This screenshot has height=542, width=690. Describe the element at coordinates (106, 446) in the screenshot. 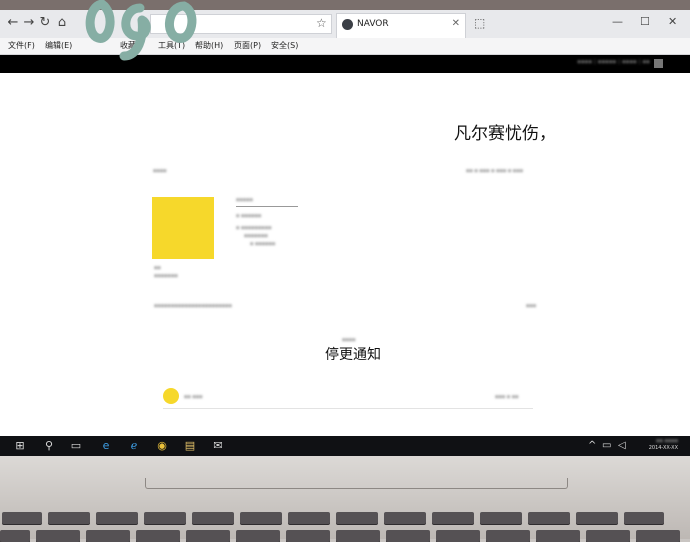

I see `edge-icon: e` at that location.